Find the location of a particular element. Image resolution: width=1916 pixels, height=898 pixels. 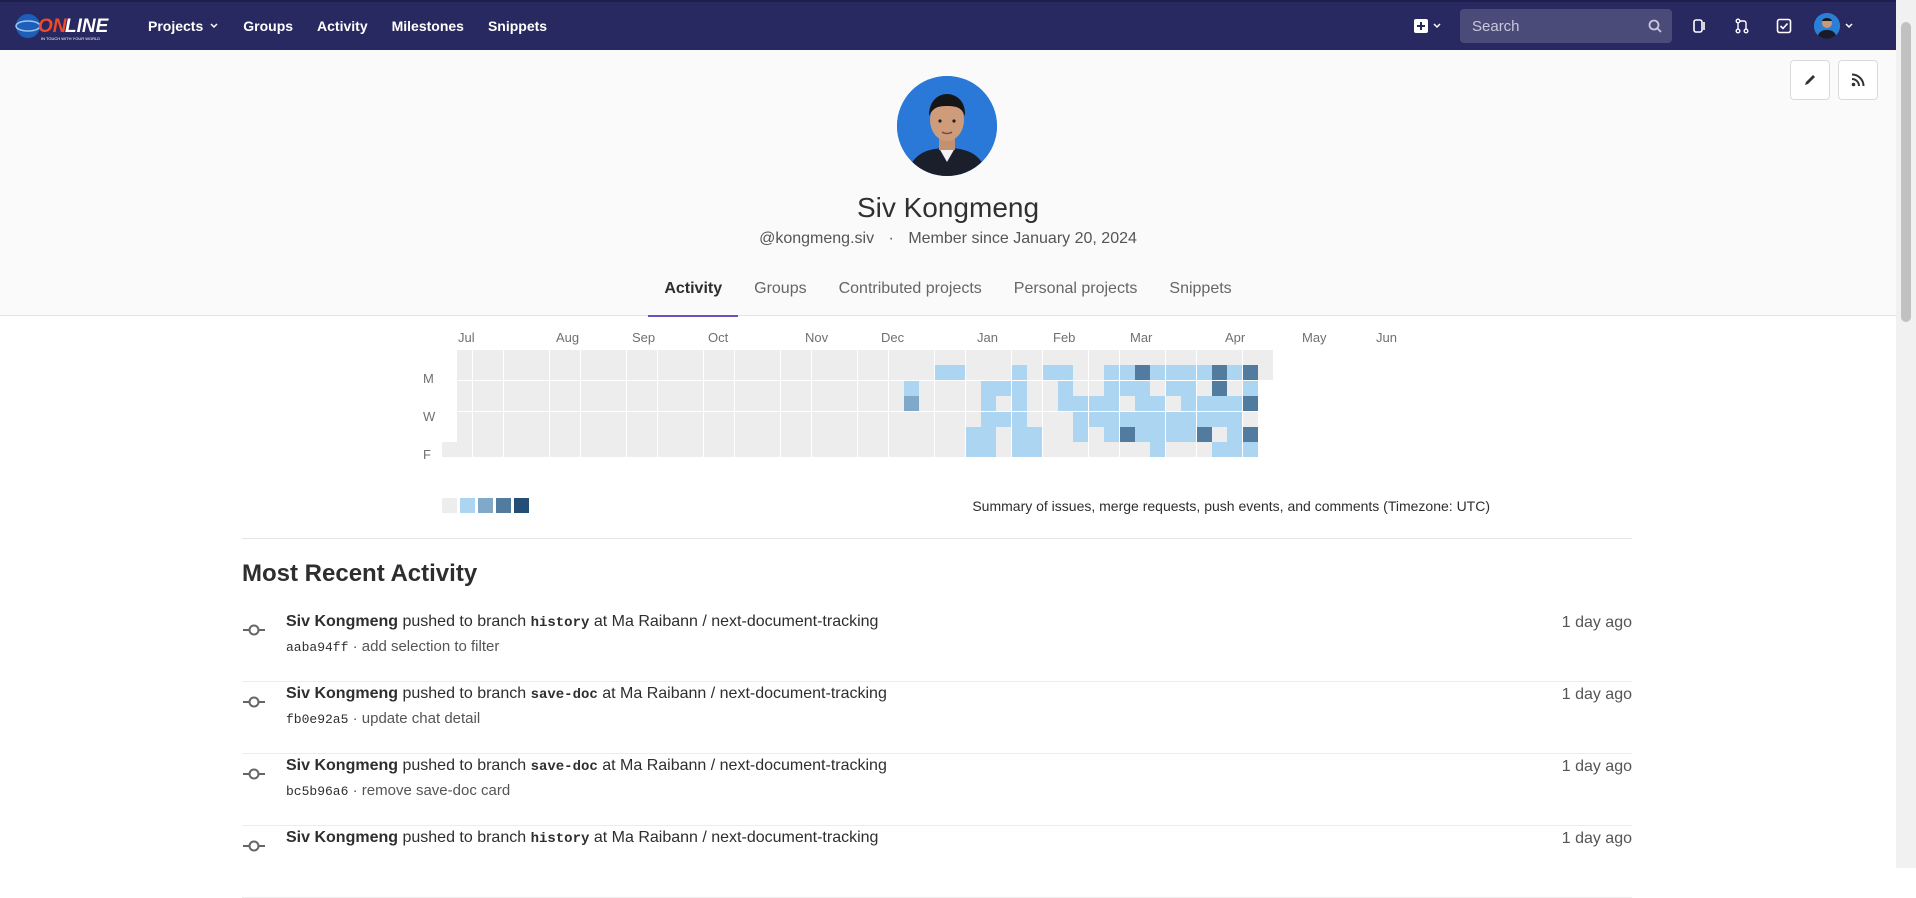

tab-contributed-projects: Contributed projects is located at coordinates (910, 293).